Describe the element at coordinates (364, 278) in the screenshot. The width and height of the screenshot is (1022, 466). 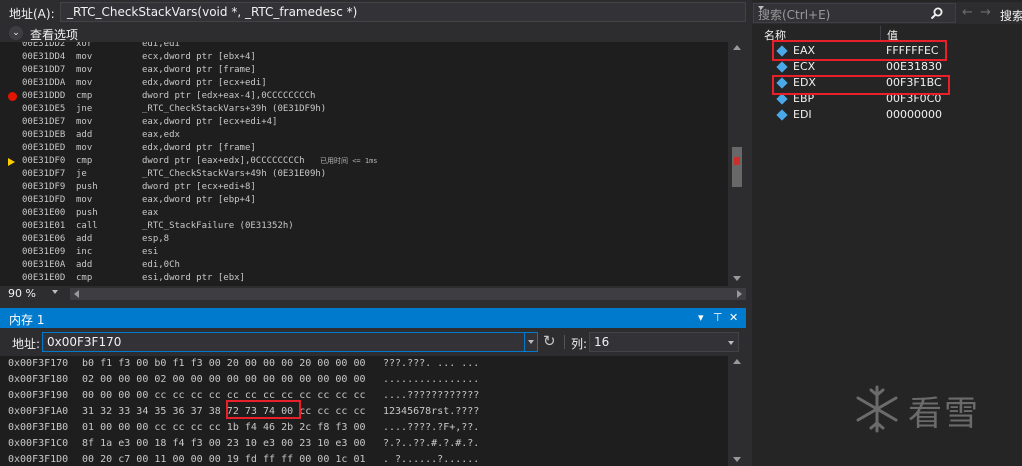
I see `disasm-row: 00E31E0D cmp esi,dword ptr [ebx]` at that location.